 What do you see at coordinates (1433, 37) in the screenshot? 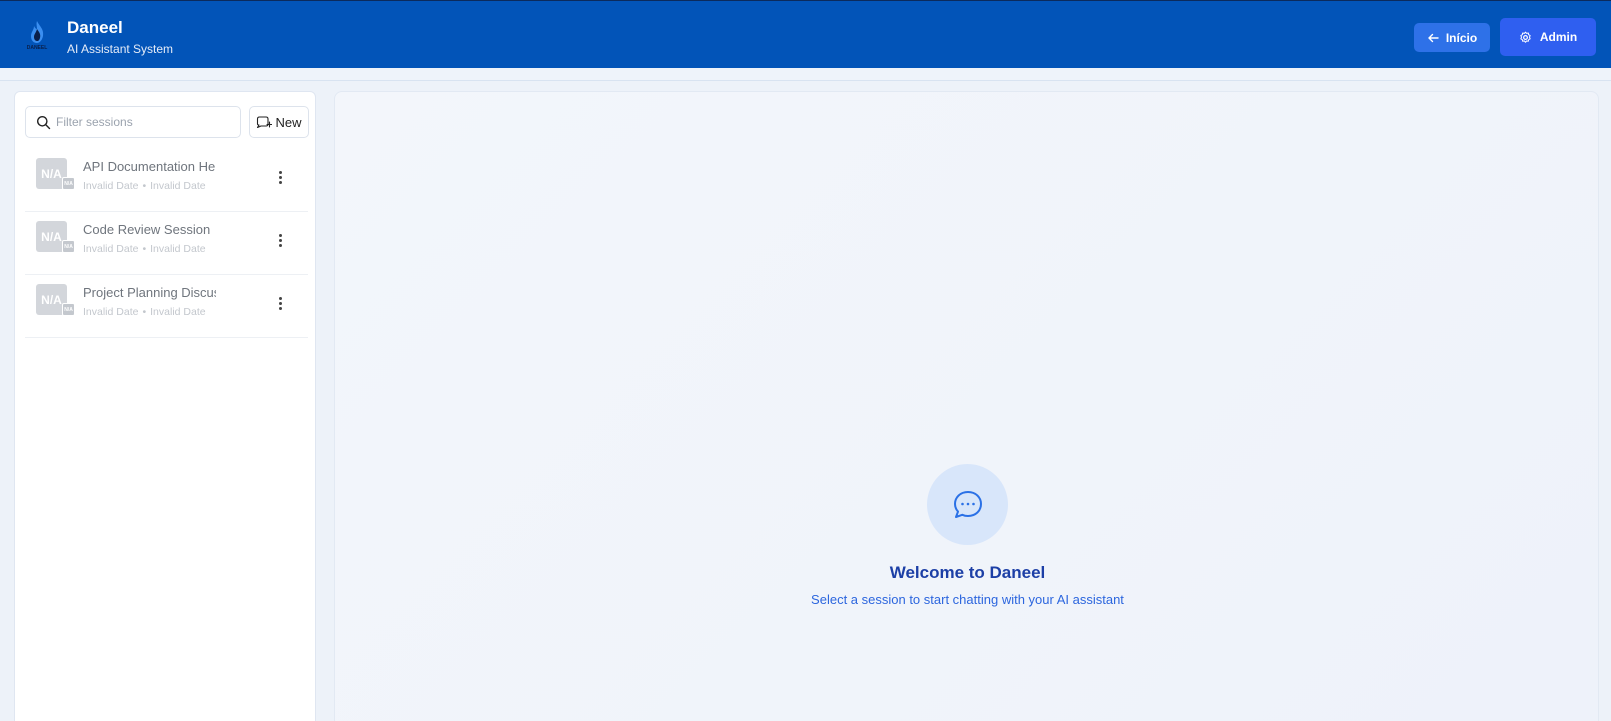
I see `arrow-left-icon` at bounding box center [1433, 37].